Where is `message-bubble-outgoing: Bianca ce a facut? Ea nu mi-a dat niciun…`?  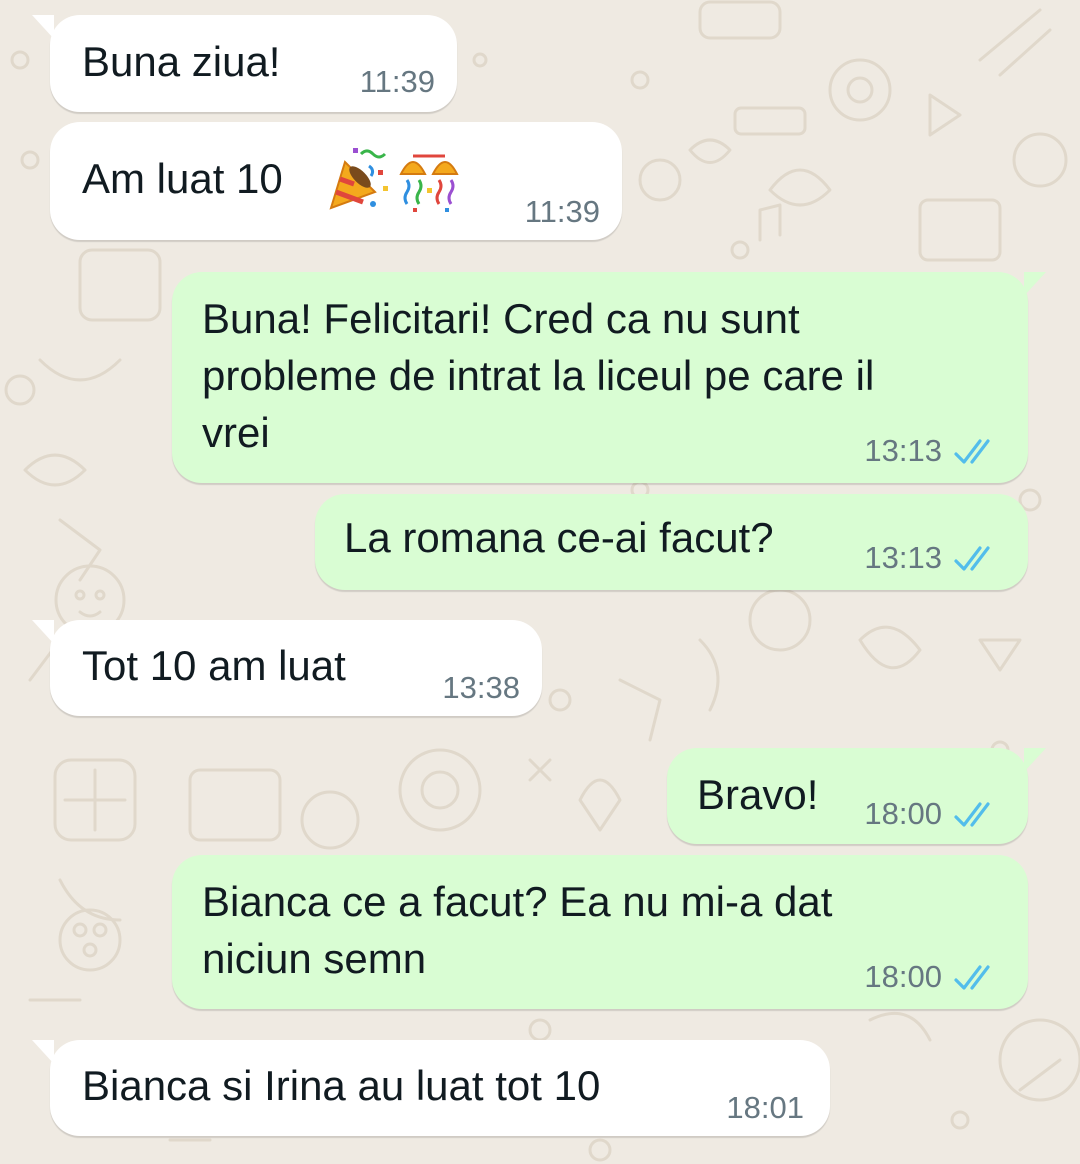
message-bubble-outgoing: Bianca ce a facut? Ea nu mi-a dat niciun… is located at coordinates (600, 932).